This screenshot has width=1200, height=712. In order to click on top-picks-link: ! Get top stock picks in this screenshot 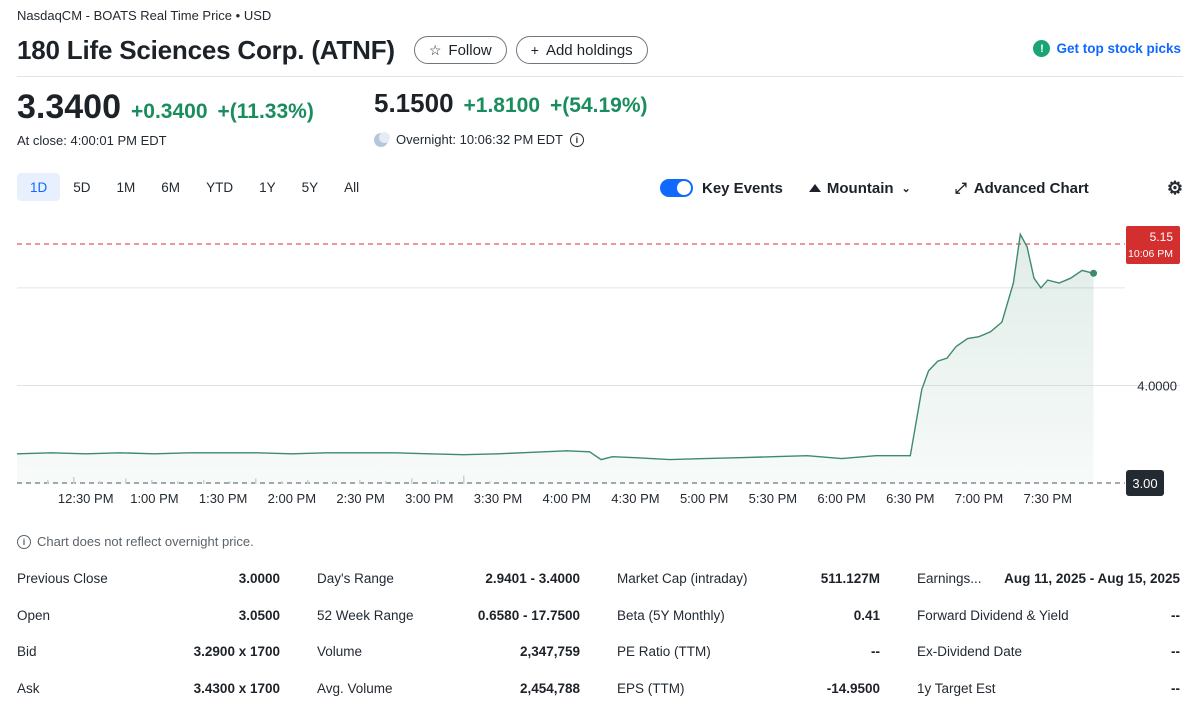, I will do `click(1107, 48)`.